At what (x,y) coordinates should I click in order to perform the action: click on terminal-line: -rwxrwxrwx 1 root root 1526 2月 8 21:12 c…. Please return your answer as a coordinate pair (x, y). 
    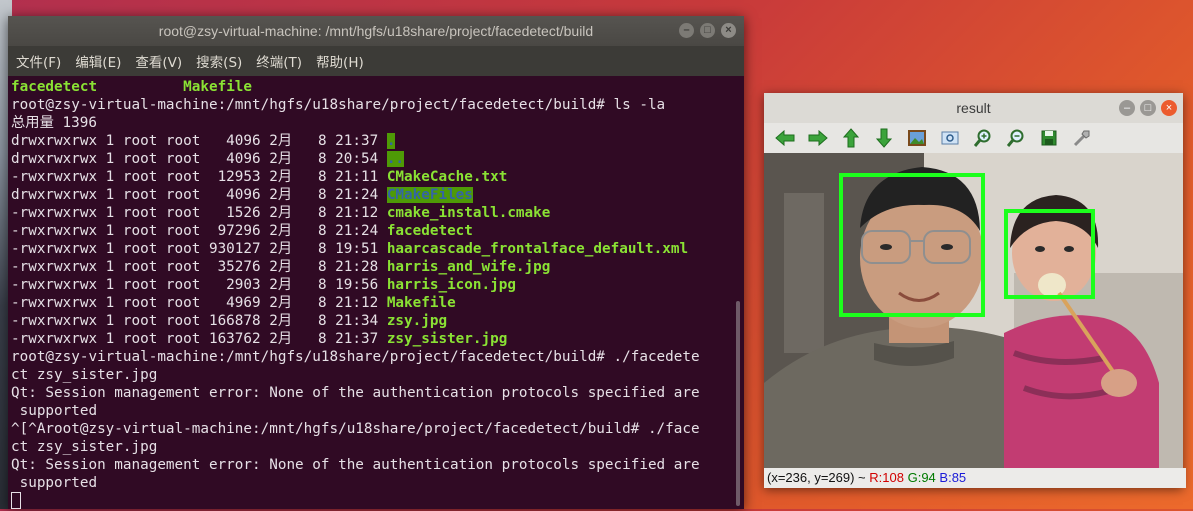
    Looking at the image, I should click on (377, 213).